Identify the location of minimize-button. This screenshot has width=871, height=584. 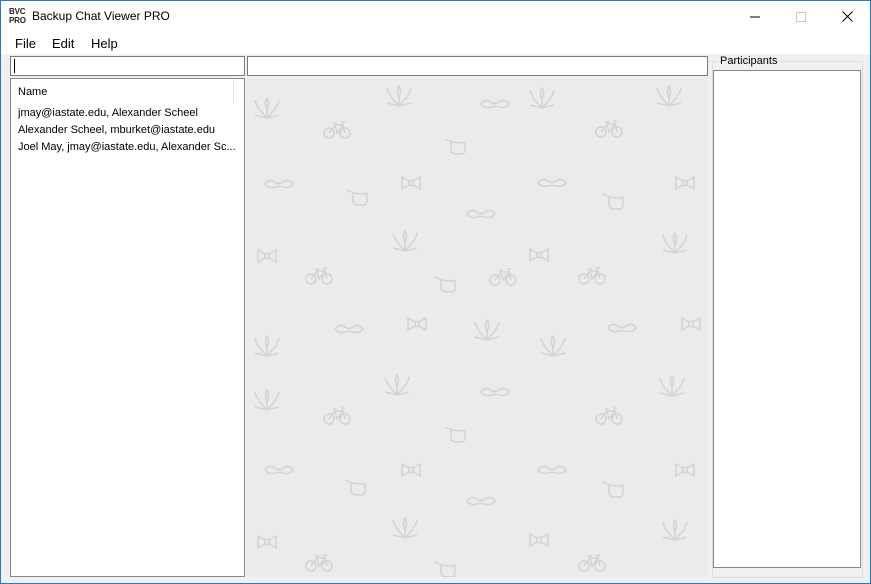
(755, 16).